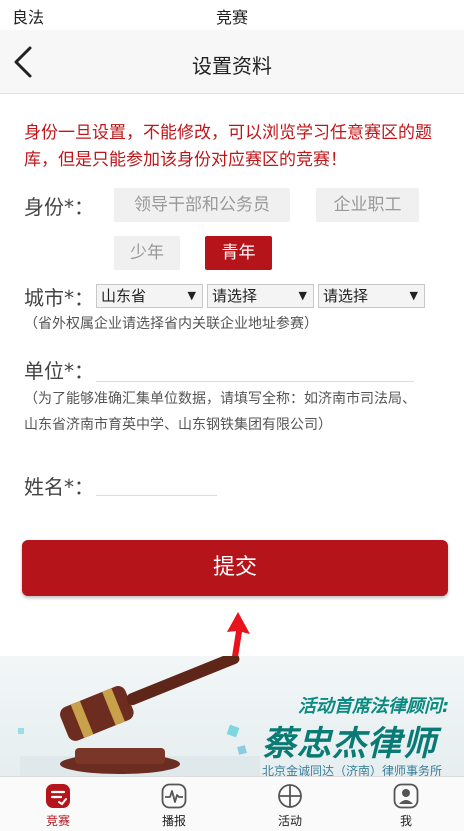 The image size is (464, 831). What do you see at coordinates (290, 796) in the screenshot?
I see `activity-icon` at bounding box center [290, 796].